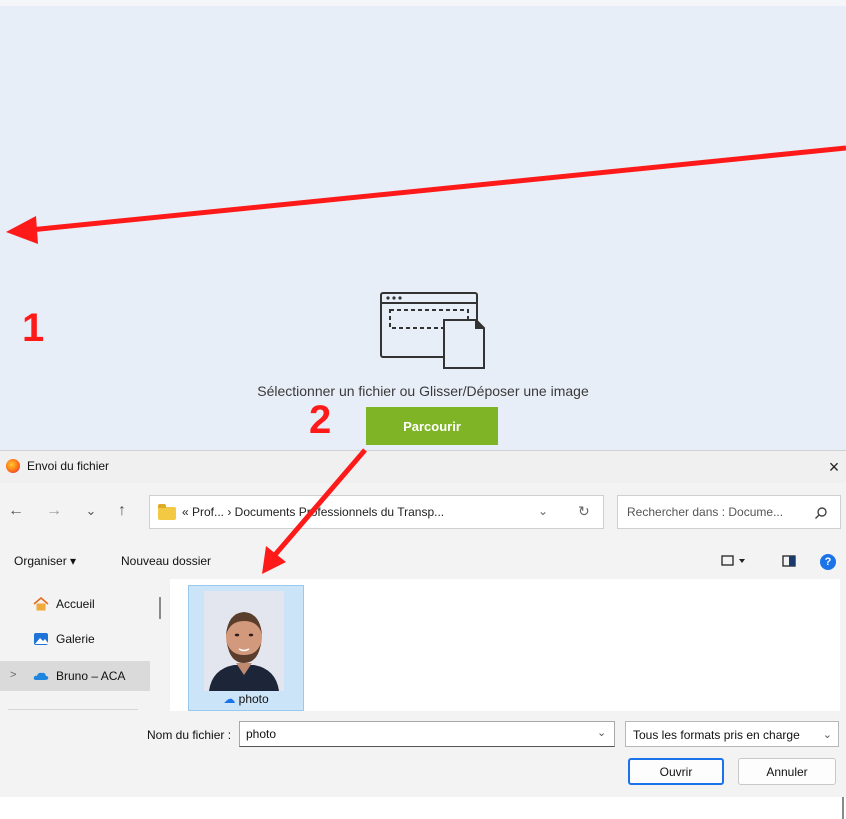 The width and height of the screenshot is (846, 819). I want to click on onedrive-cloud-icon, so click(41, 676).